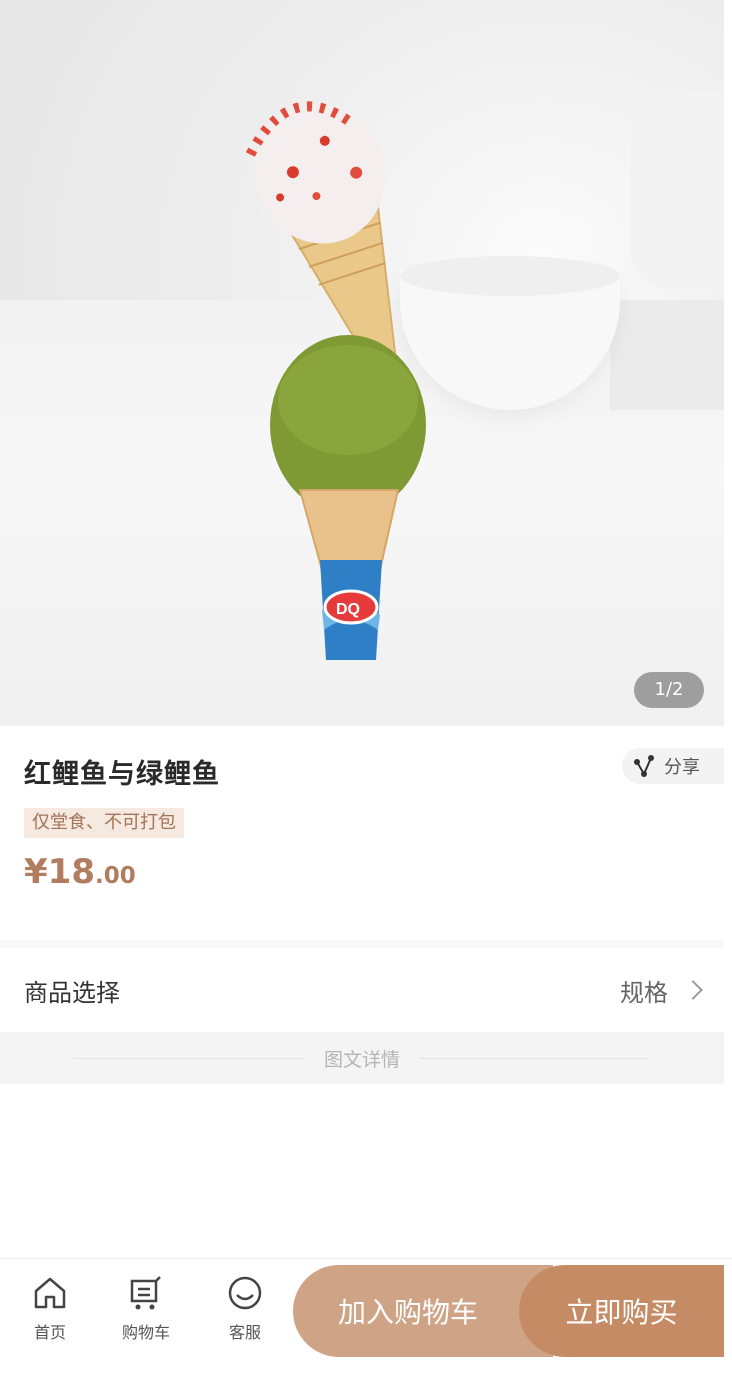 The height and width of the screenshot is (1378, 732). I want to click on price-currency: ¥, so click(36, 872).